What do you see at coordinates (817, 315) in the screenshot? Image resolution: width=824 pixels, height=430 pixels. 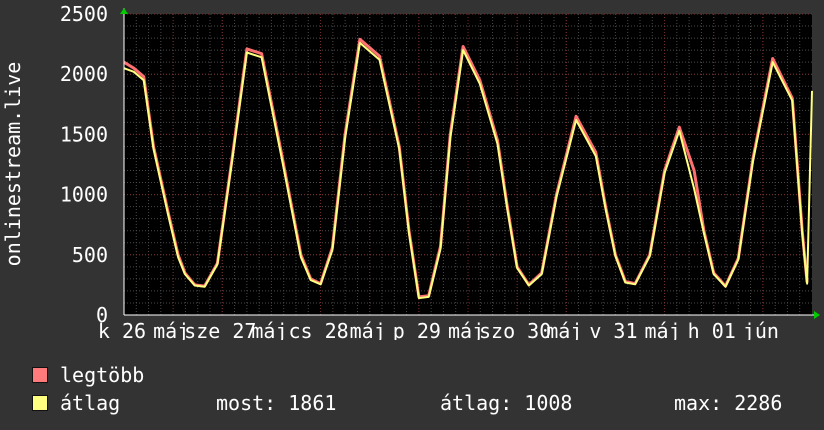 I see `x-axis-arrow` at bounding box center [817, 315].